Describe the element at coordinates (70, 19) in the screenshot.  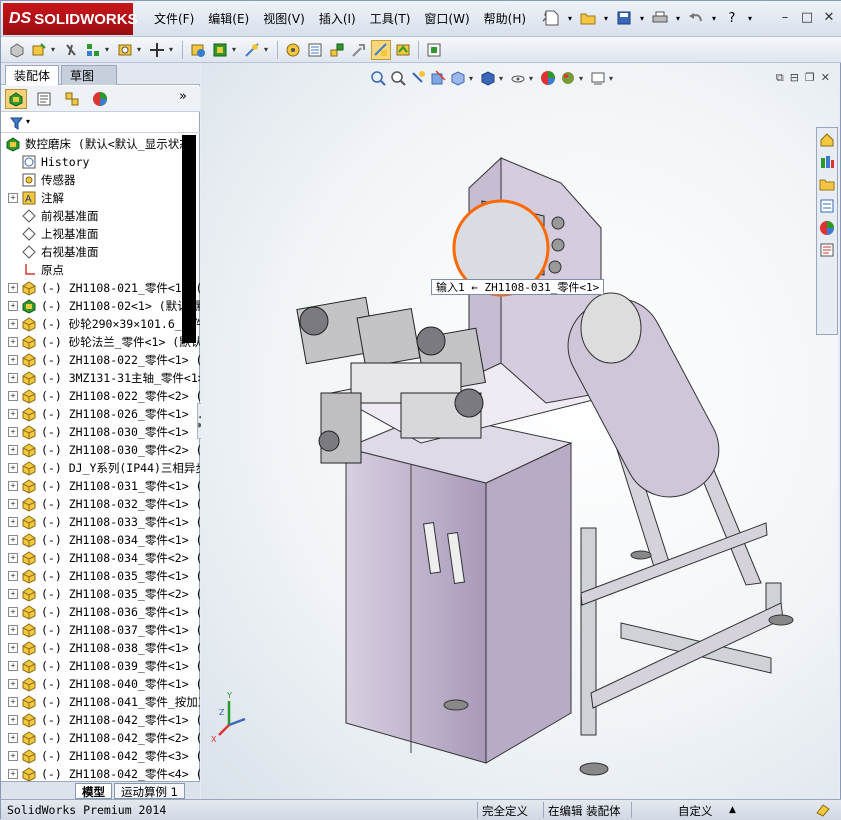
I see `solidworks-logo: DS SOLIDWORKS` at that location.